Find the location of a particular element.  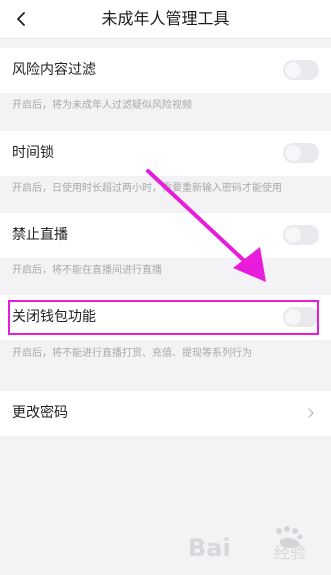

svg-text: 经验 is located at coordinates (290, 552).